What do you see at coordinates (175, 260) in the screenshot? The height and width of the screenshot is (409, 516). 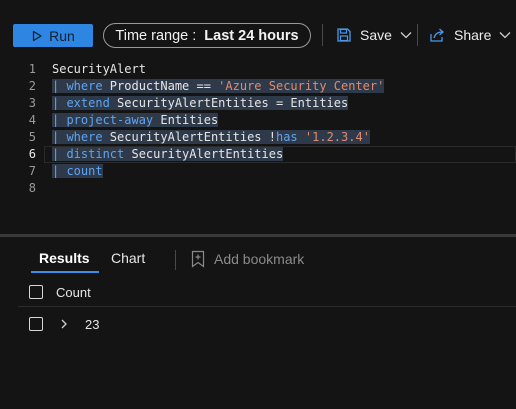 I see `tabs-divider` at bounding box center [175, 260].